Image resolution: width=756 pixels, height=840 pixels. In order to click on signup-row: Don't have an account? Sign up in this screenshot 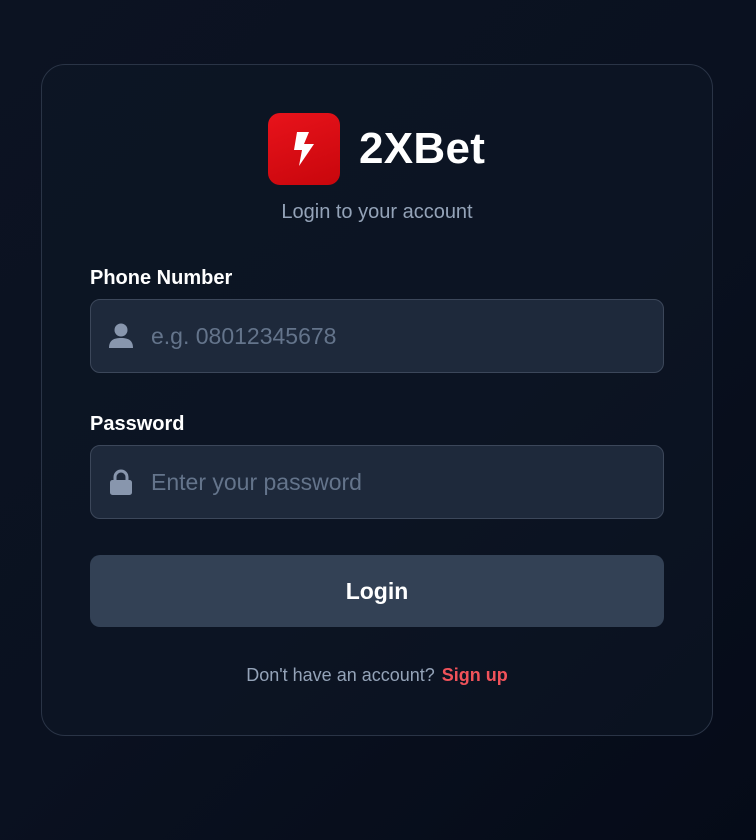, I will do `click(377, 675)`.